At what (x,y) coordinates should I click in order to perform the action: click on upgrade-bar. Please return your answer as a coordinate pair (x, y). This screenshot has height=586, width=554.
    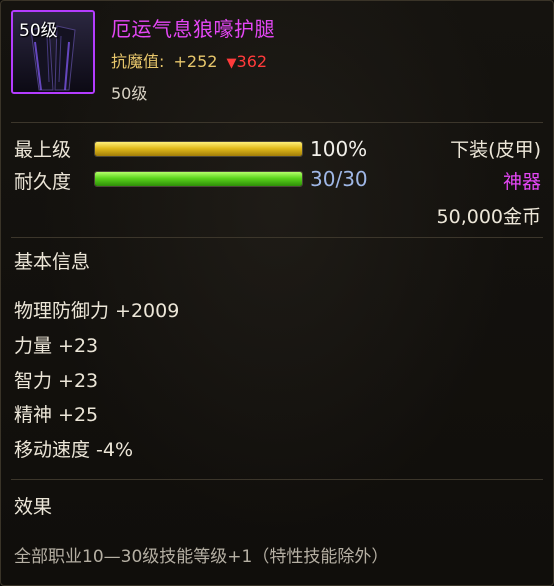
    Looking at the image, I should click on (198, 149).